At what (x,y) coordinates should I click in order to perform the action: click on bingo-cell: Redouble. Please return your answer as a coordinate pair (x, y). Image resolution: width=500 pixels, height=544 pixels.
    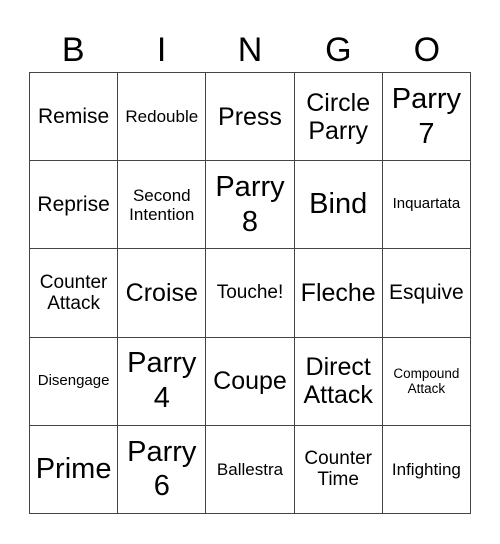
    Looking at the image, I should click on (162, 117).